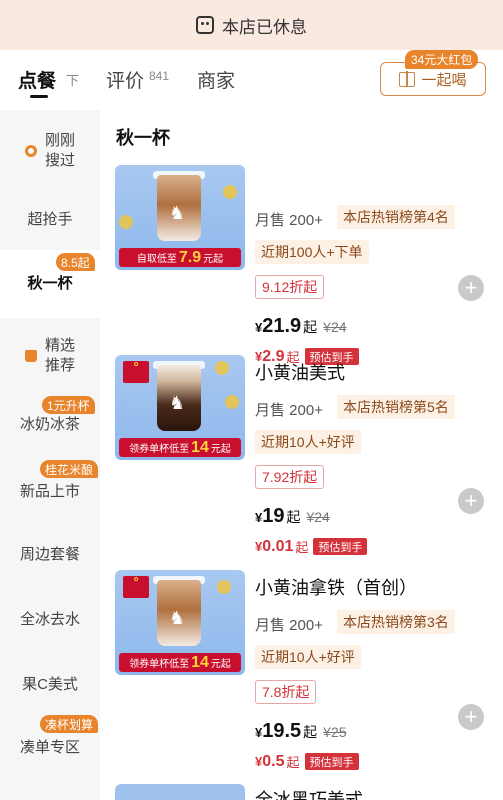 The height and width of the screenshot is (800, 503). What do you see at coordinates (309, 793) in the screenshot?
I see `product-name: 全冰黑巧美式` at bounding box center [309, 793].